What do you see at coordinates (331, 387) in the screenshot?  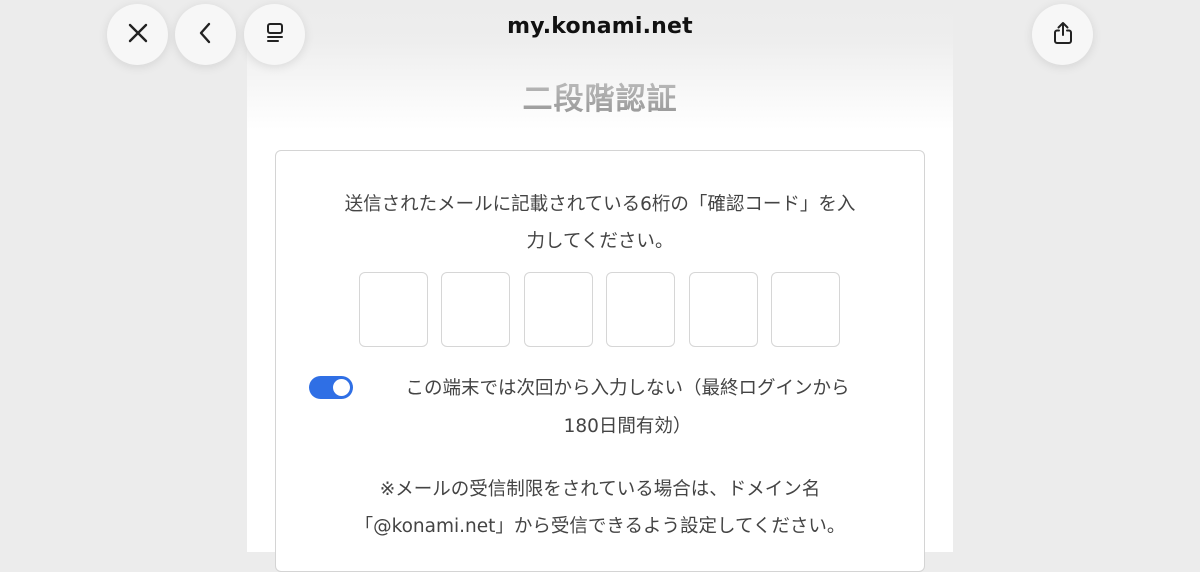 I see `remember-device-toggle` at bounding box center [331, 387].